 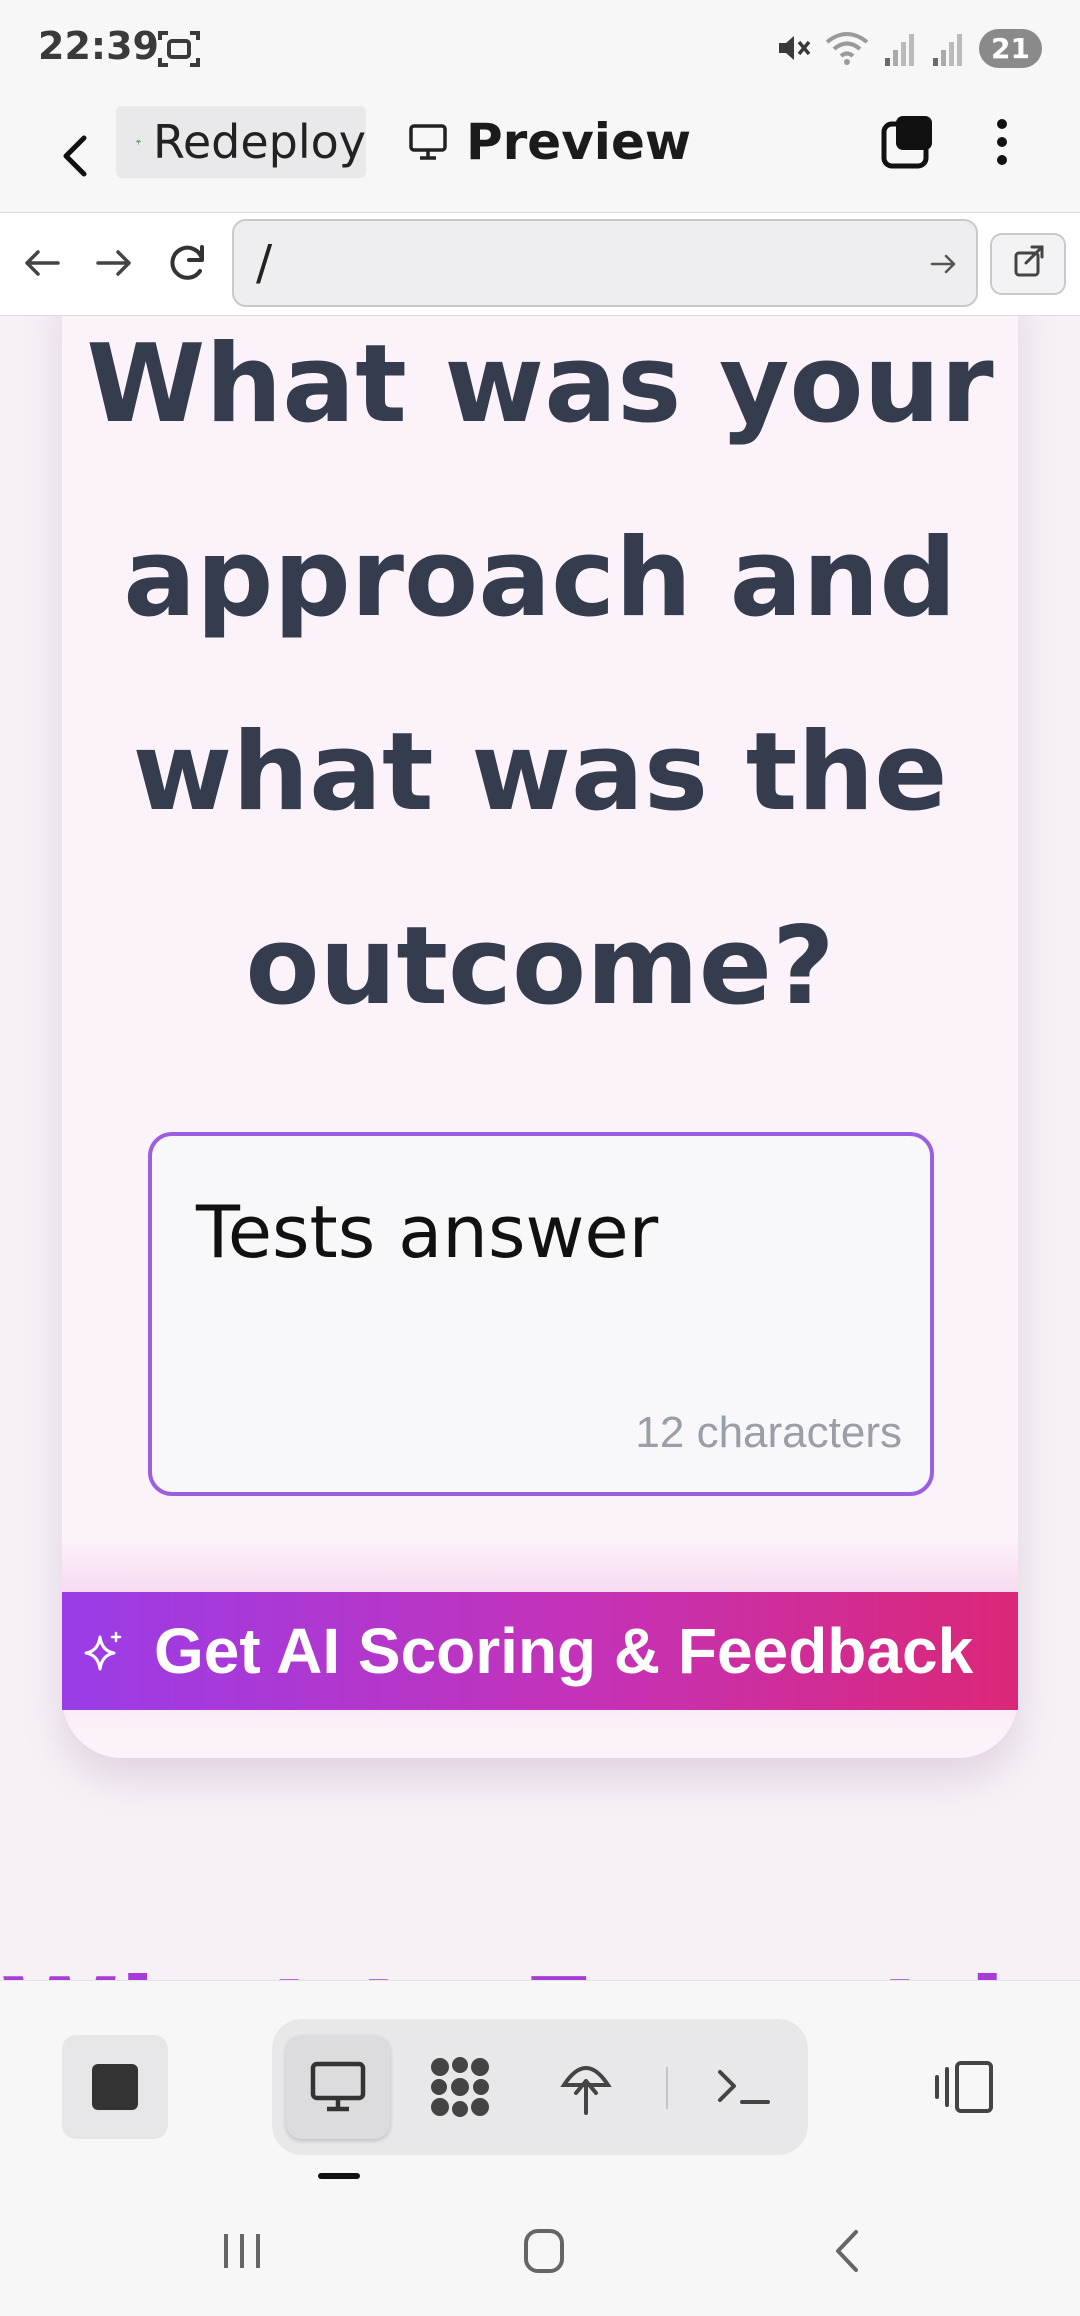 I want to click on tool-terminal, so click(x=744, y=2087).